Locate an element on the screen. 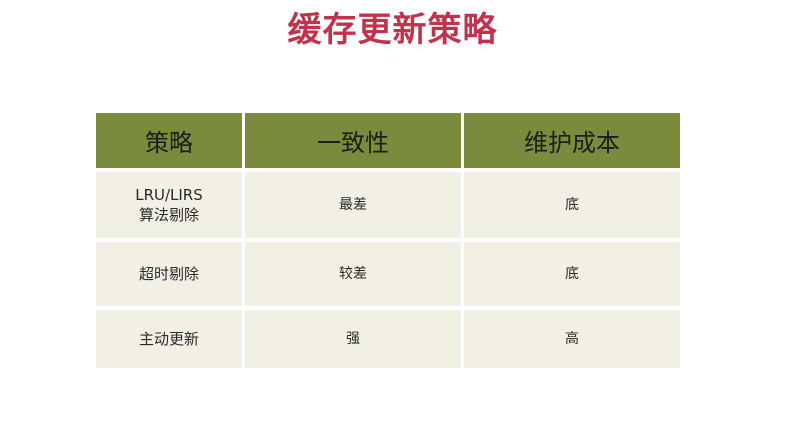 The height and width of the screenshot is (430, 785). table-row: 超时剔除 较差 底 is located at coordinates (388, 274).